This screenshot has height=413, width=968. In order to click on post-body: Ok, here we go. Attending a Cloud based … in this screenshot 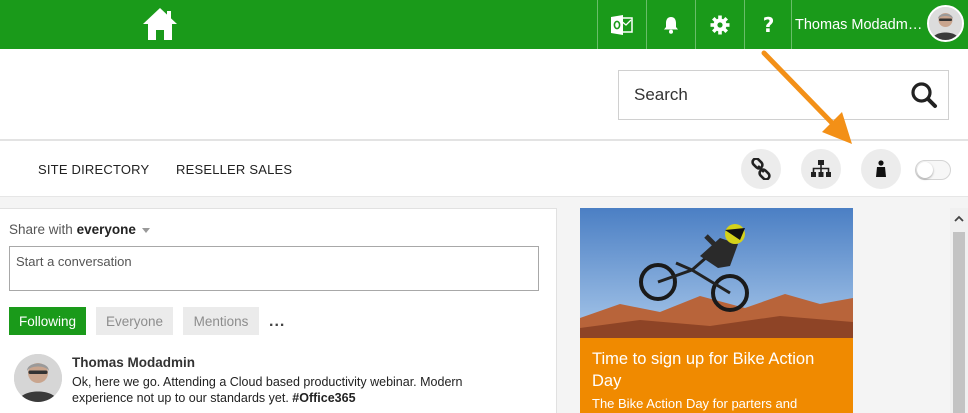, I will do `click(267, 390)`.